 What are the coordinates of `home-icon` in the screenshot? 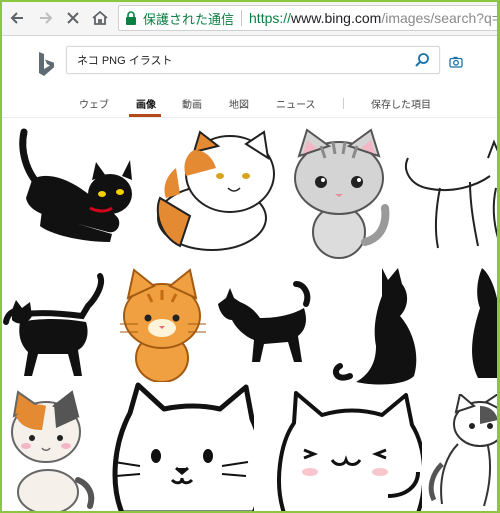 It's located at (100, 17).